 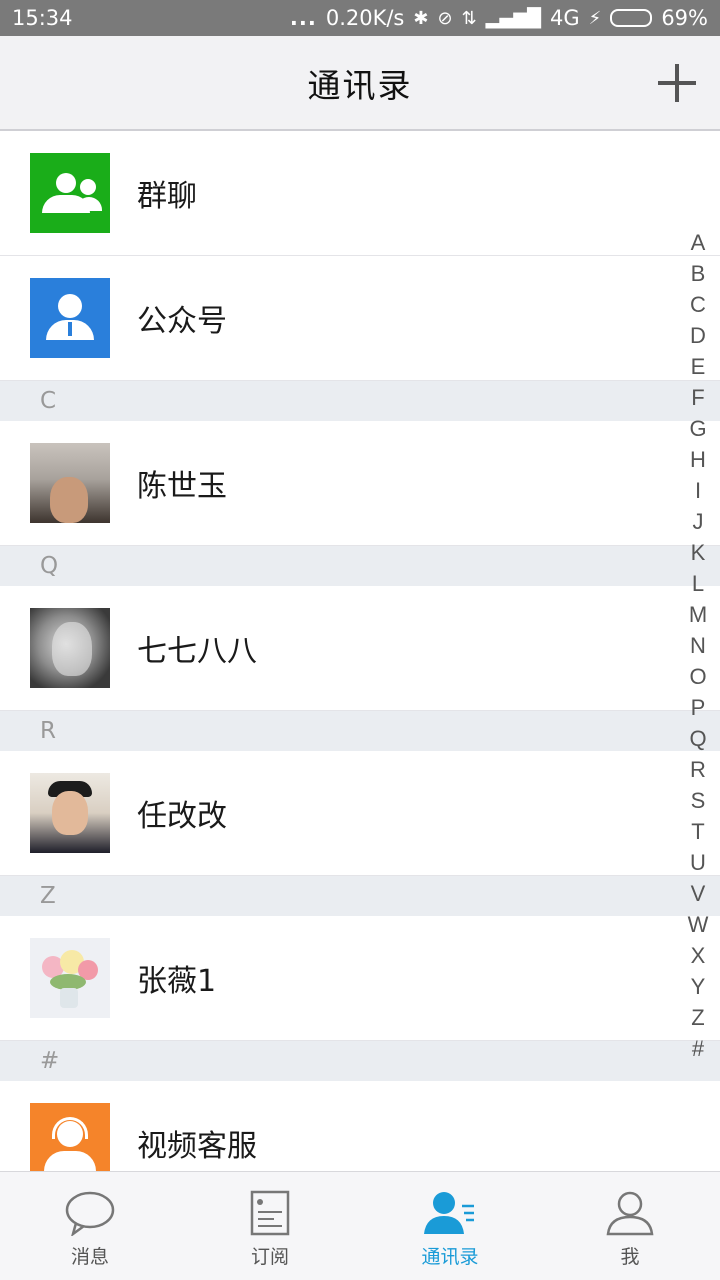 I want to click on alpha-index-letter: X, so click(x=698, y=955).